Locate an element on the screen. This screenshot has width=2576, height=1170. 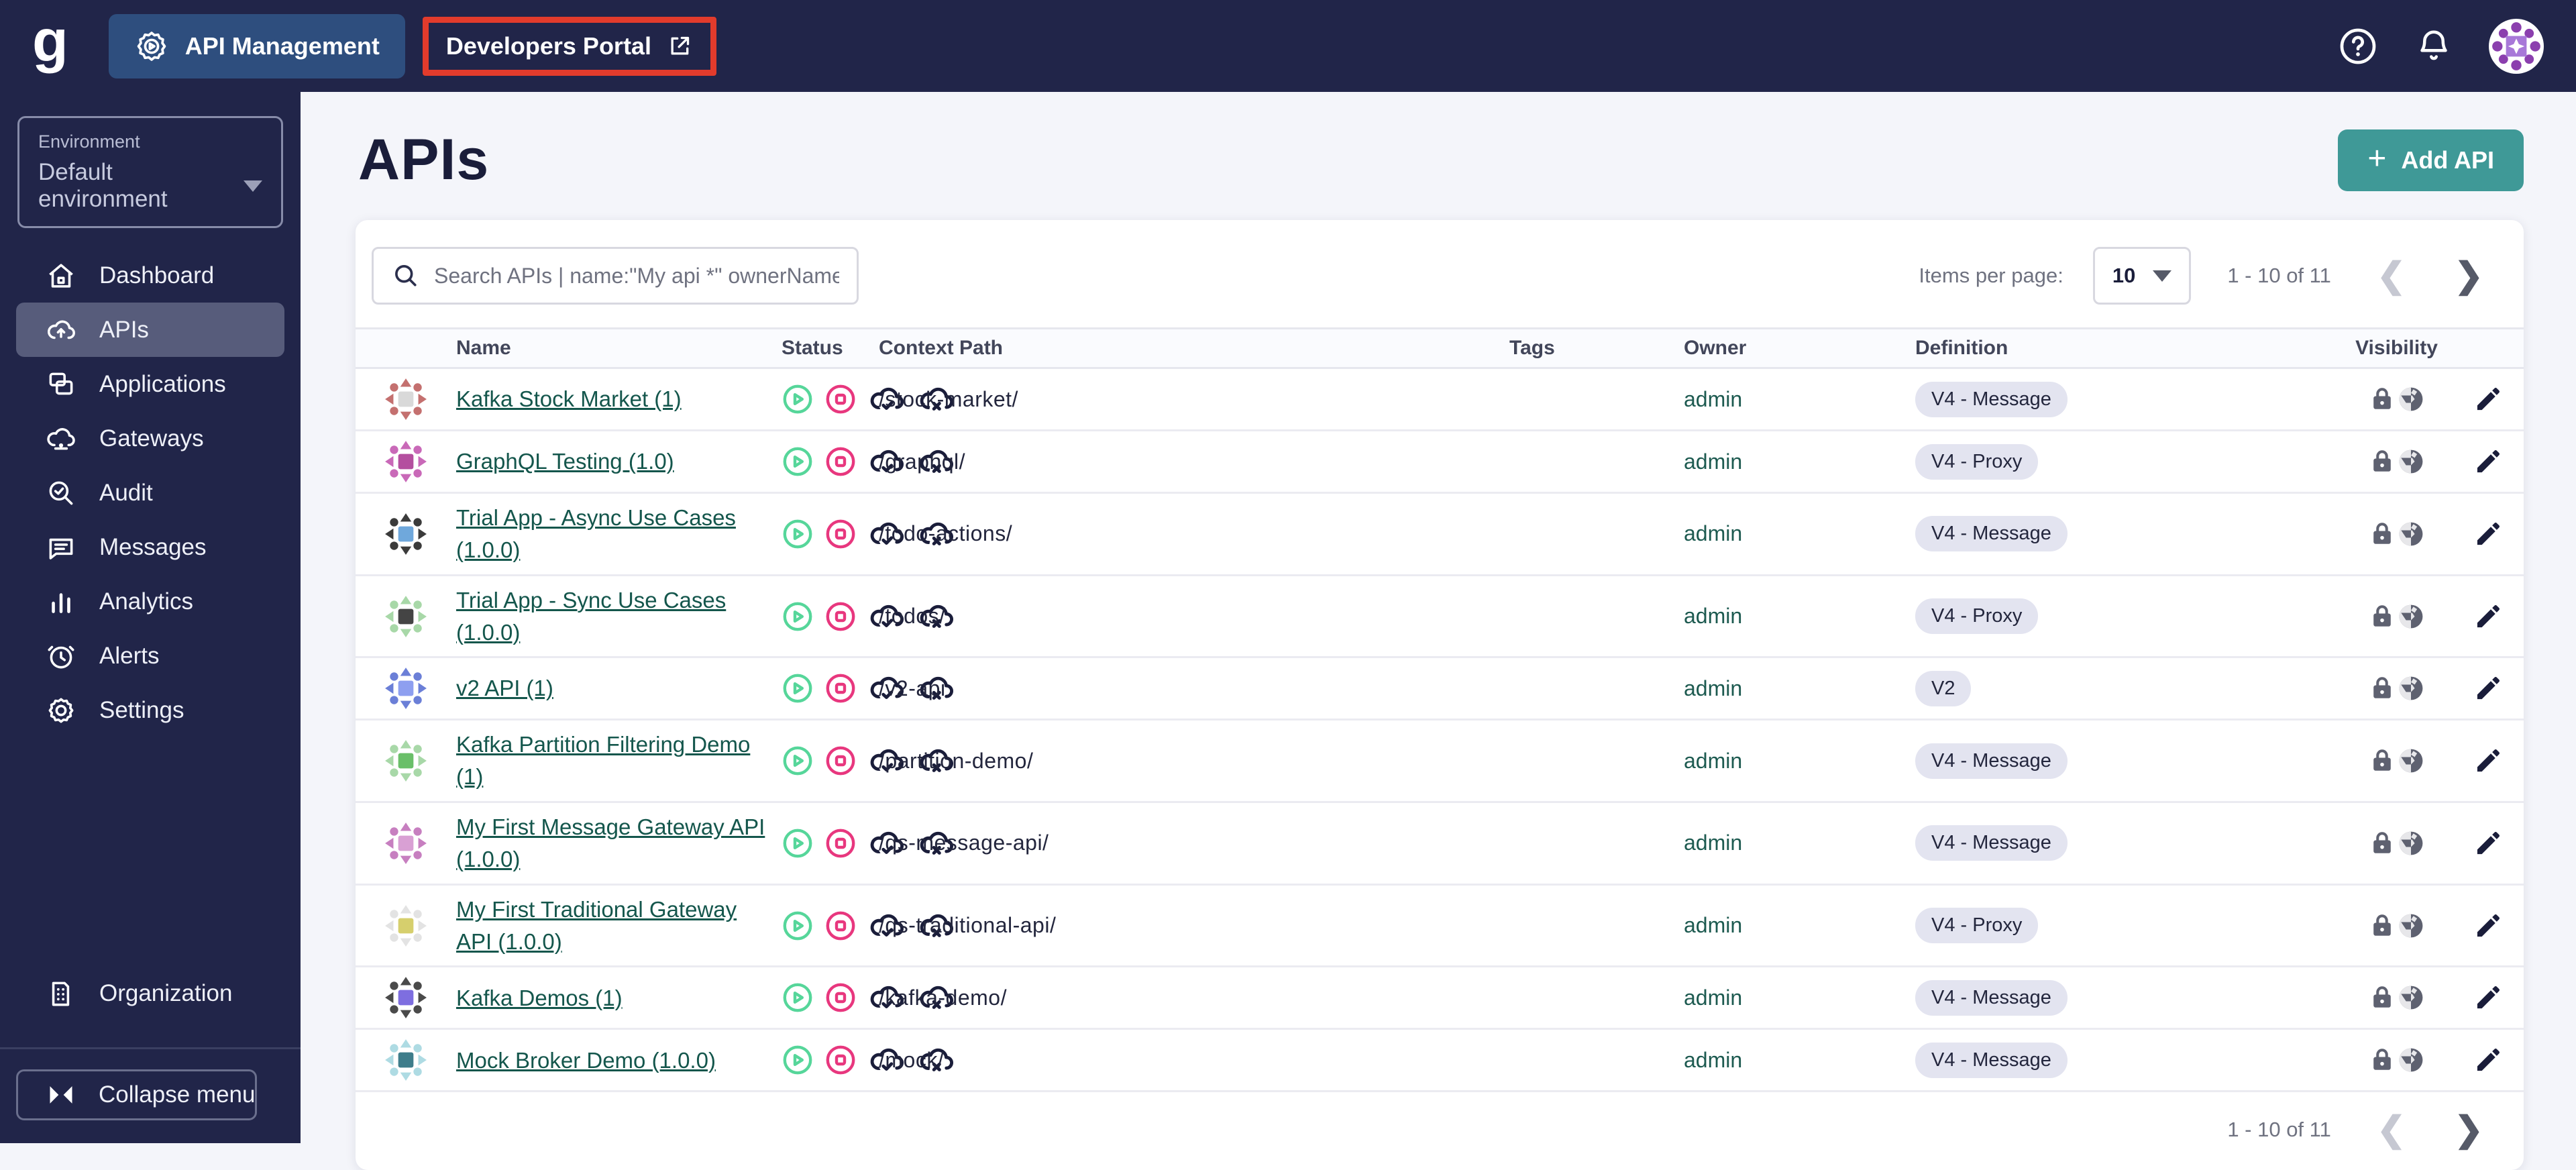
sidebar-item-label: Applications is located at coordinates (162, 383).